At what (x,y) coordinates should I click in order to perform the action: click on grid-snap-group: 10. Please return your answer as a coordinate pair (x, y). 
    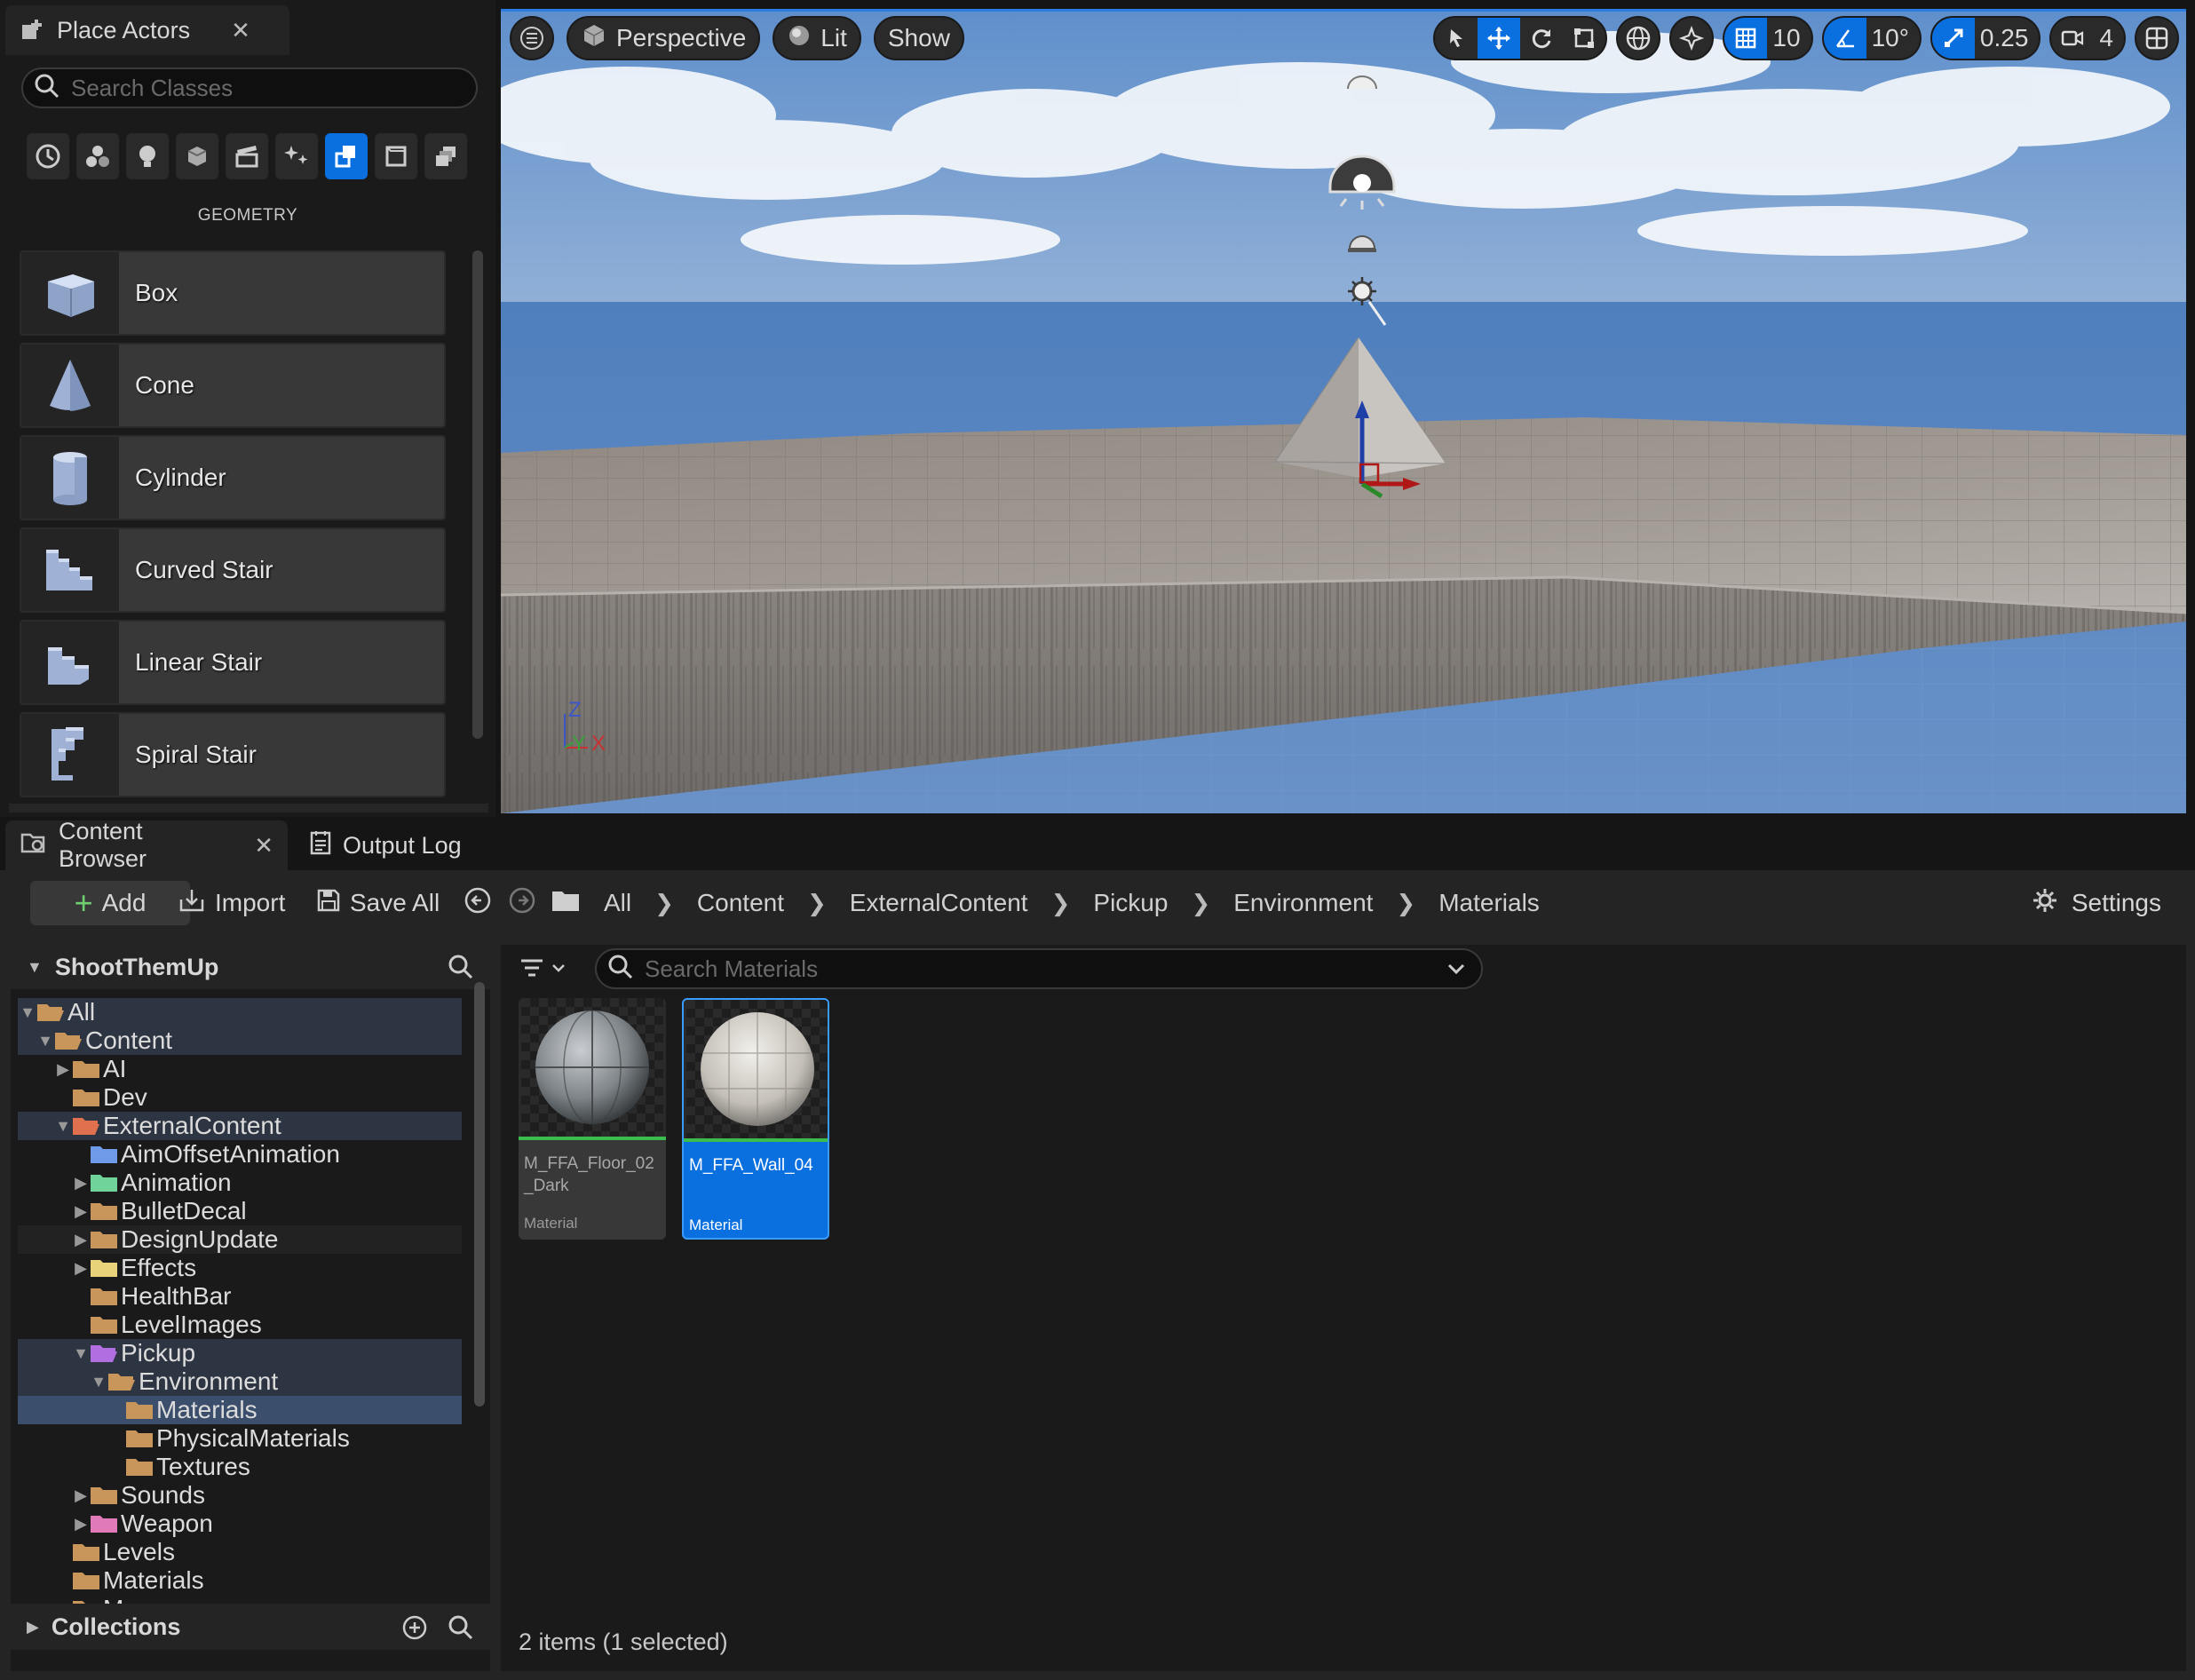
    Looking at the image, I should click on (1768, 38).